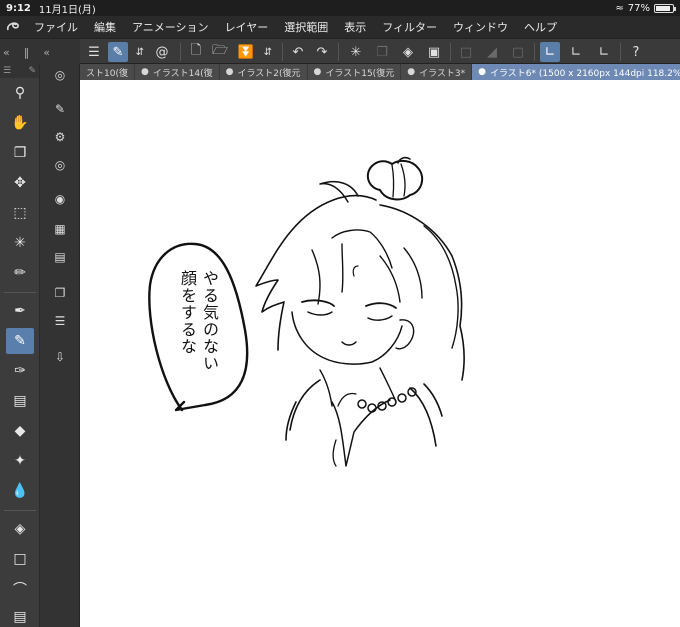  I want to click on eyedropper-icon: ✏, so click(20, 273).